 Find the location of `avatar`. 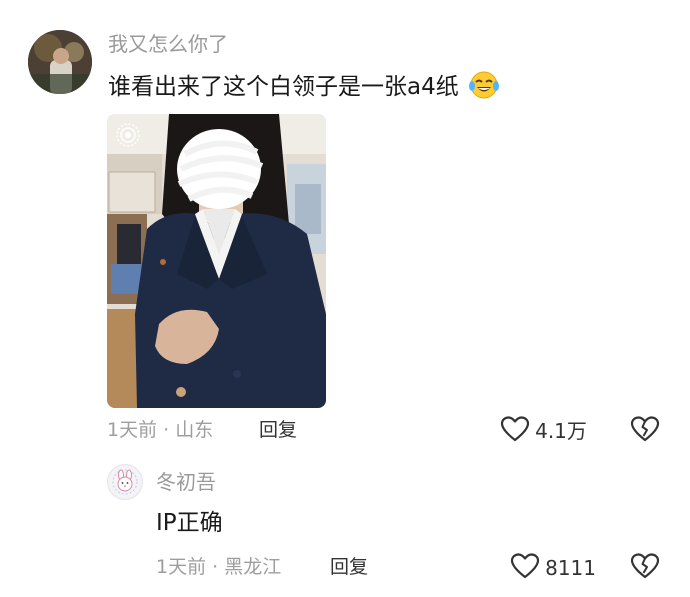

avatar is located at coordinates (60, 62).